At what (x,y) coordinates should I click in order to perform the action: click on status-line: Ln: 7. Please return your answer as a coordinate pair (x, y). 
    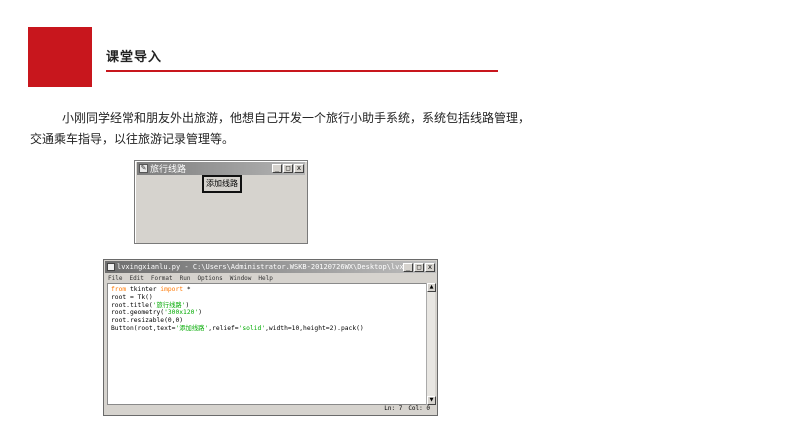
    Looking at the image, I should click on (393, 408).